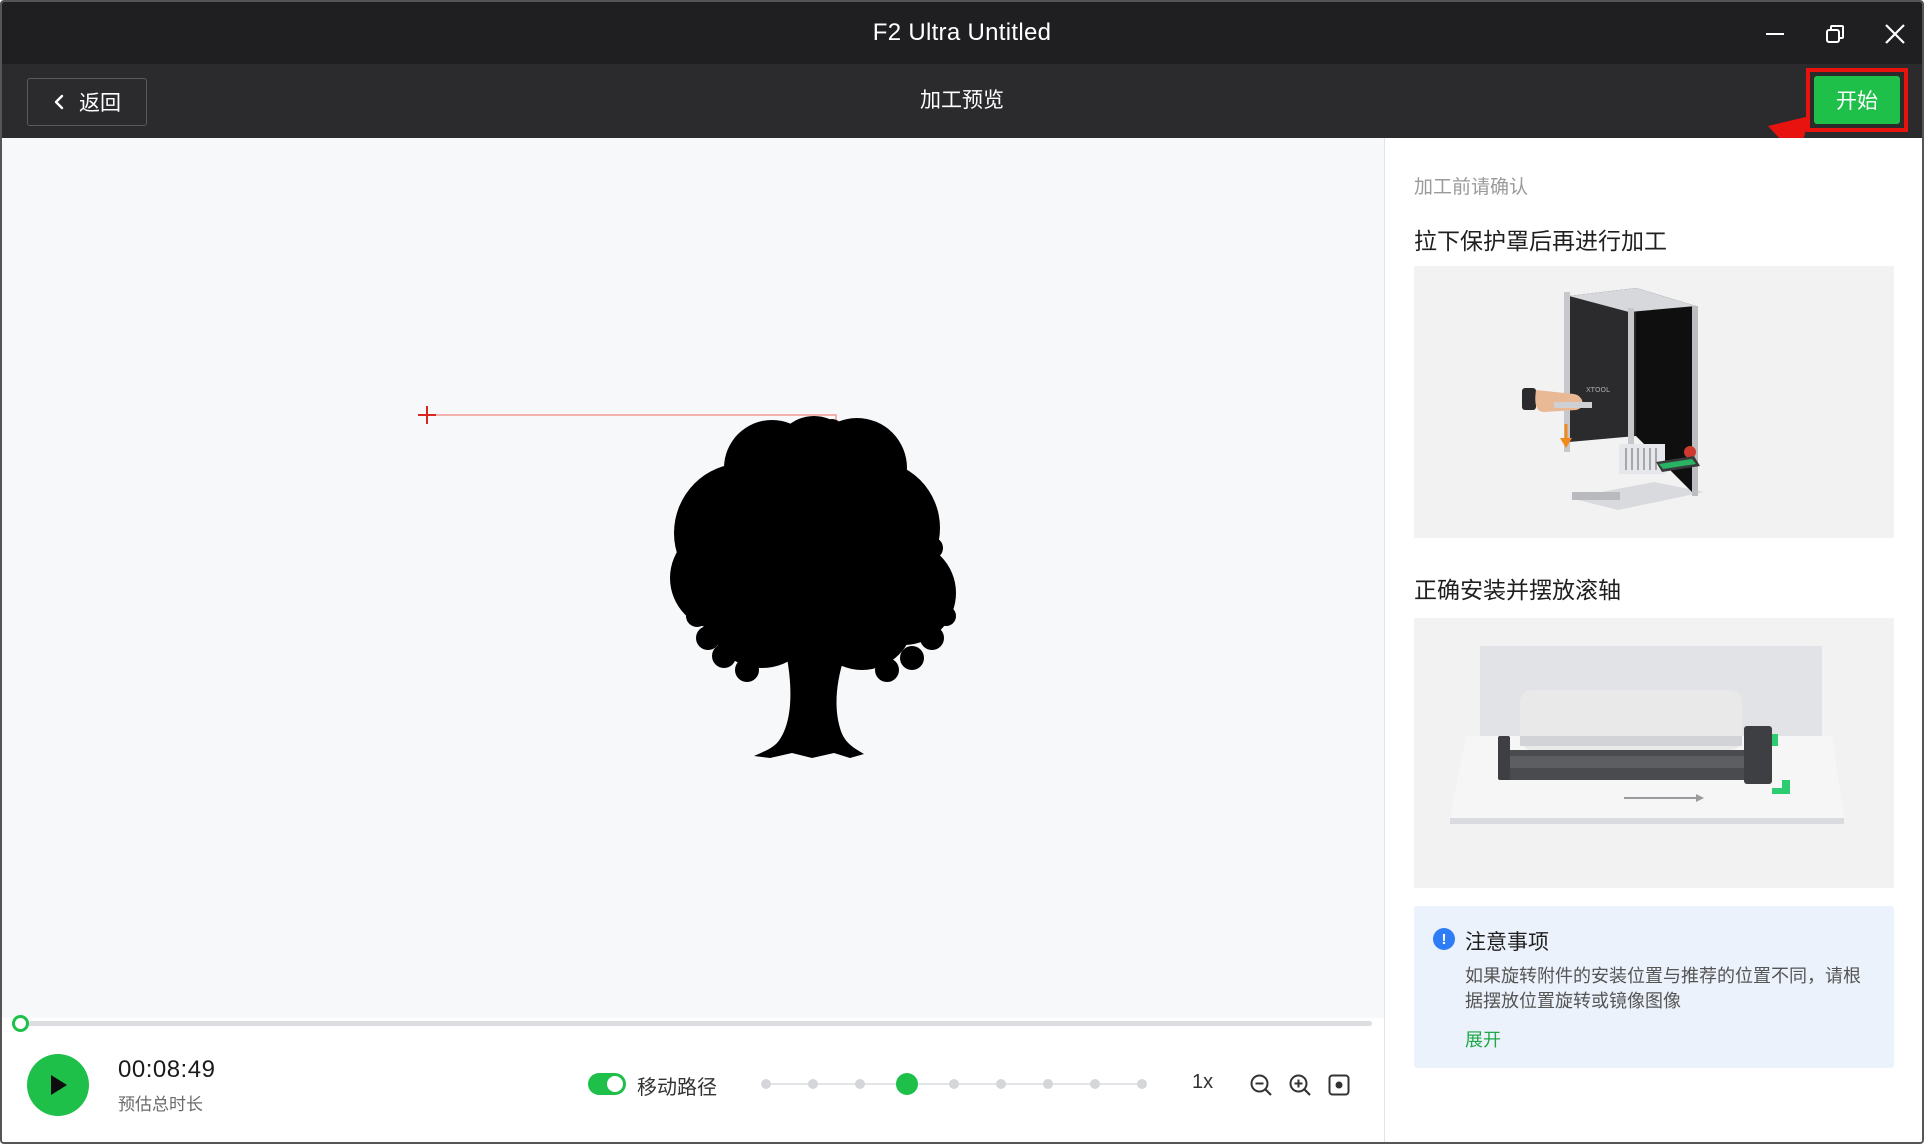  What do you see at coordinates (1775, 34) in the screenshot?
I see `minimize-icon` at bounding box center [1775, 34].